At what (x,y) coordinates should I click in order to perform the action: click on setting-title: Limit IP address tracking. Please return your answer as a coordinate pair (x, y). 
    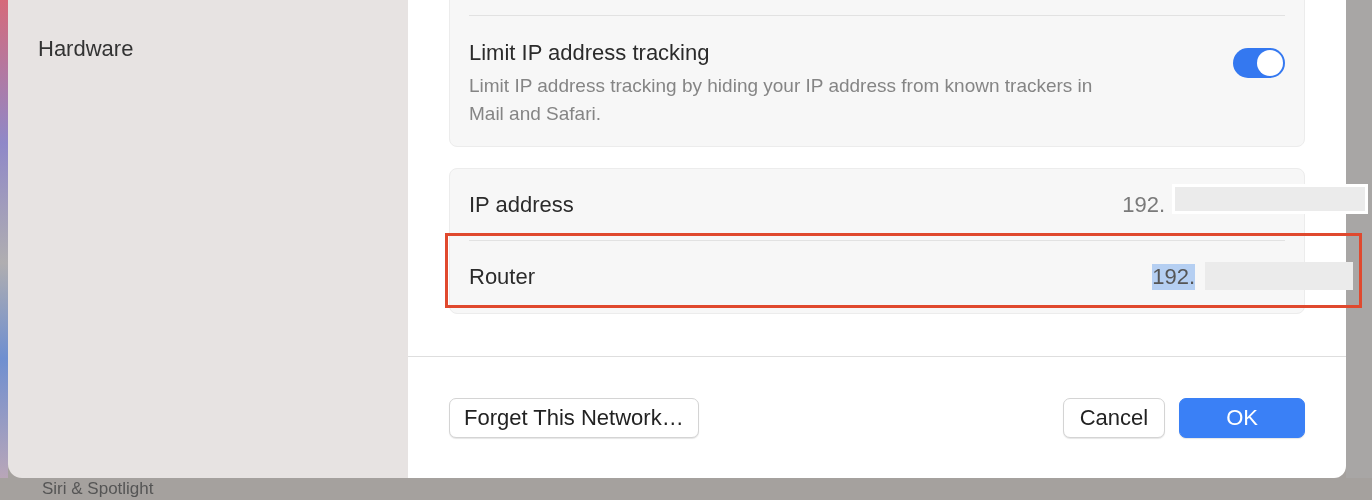
    Looking at the image, I should click on (590, 53).